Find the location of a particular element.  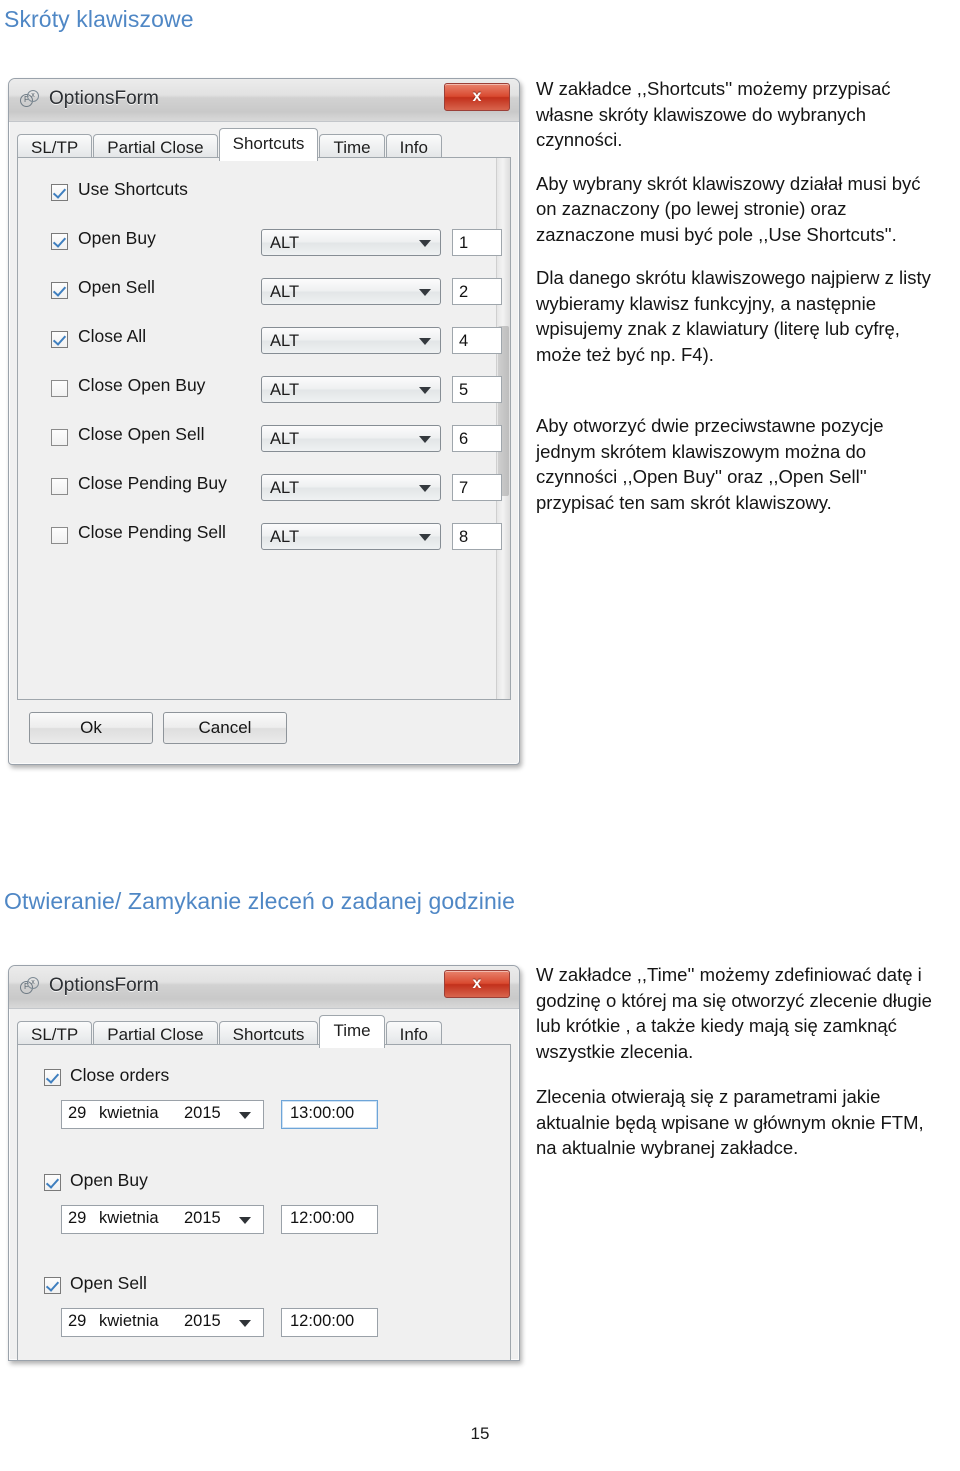

row-open-sell: Open Sell ALT 2 is located at coordinates (264, 293).